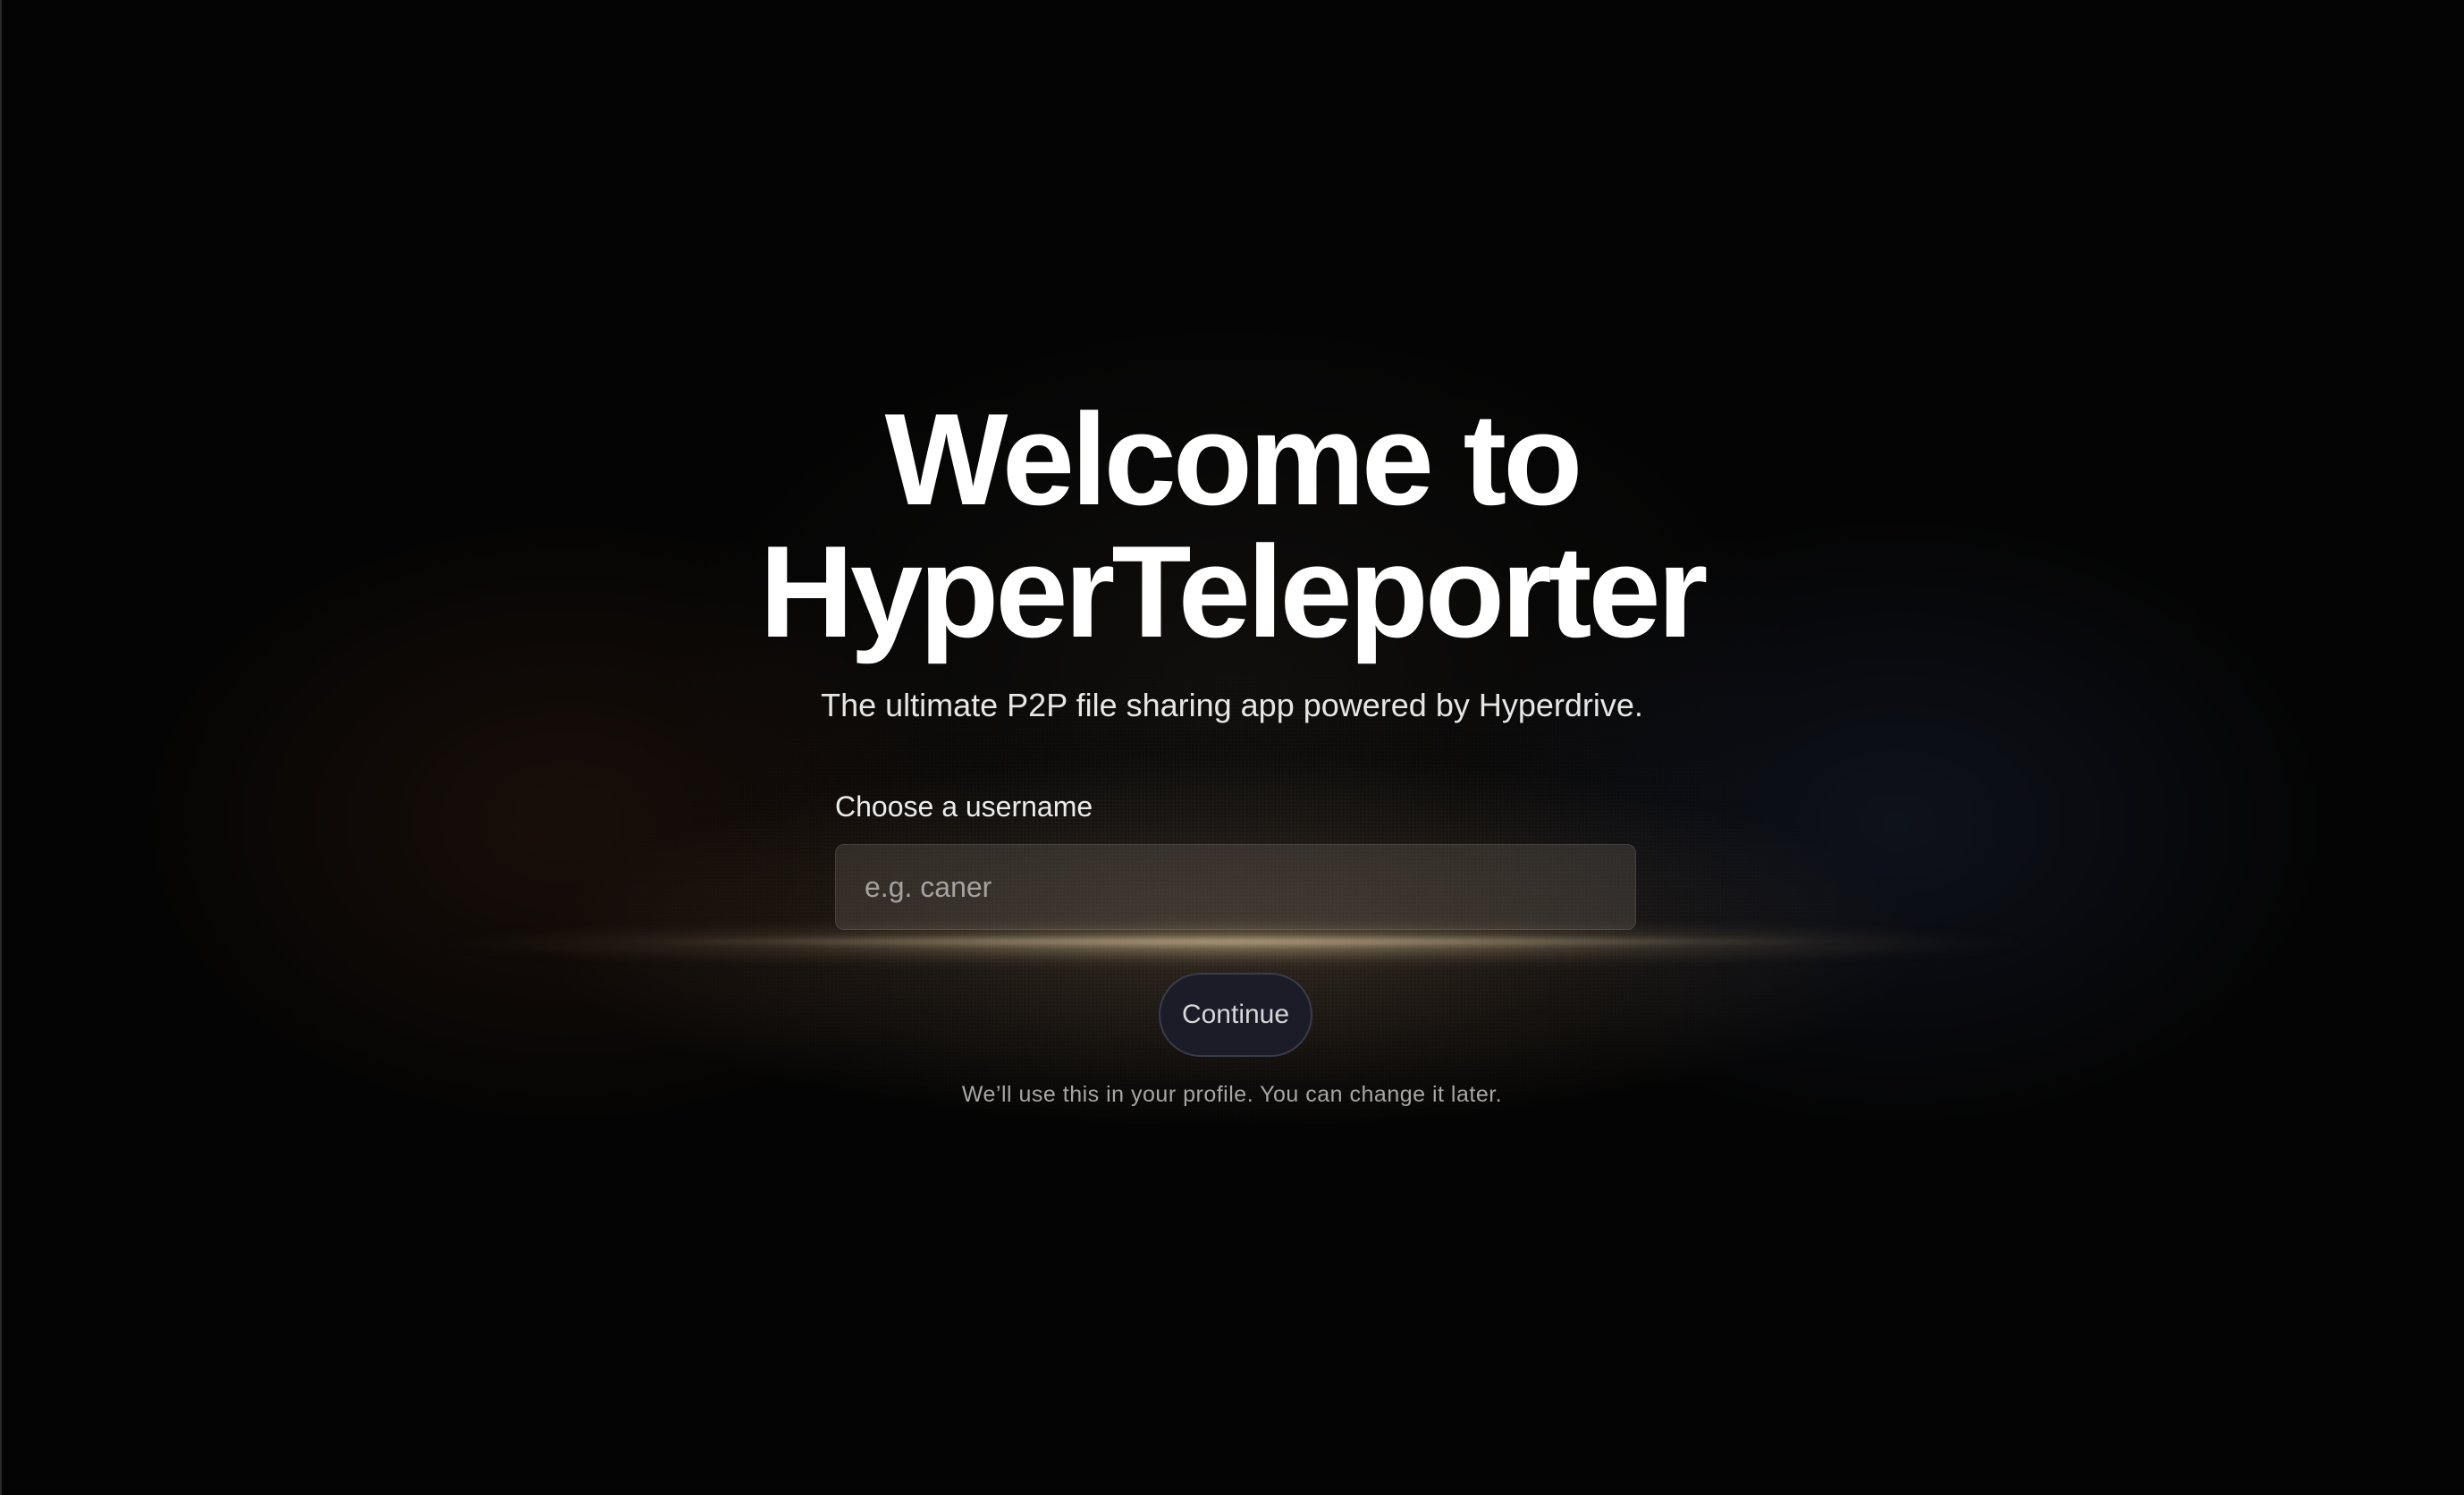  What do you see at coordinates (1233, 459) in the screenshot?
I see `title-line-1: Welcome to` at bounding box center [1233, 459].